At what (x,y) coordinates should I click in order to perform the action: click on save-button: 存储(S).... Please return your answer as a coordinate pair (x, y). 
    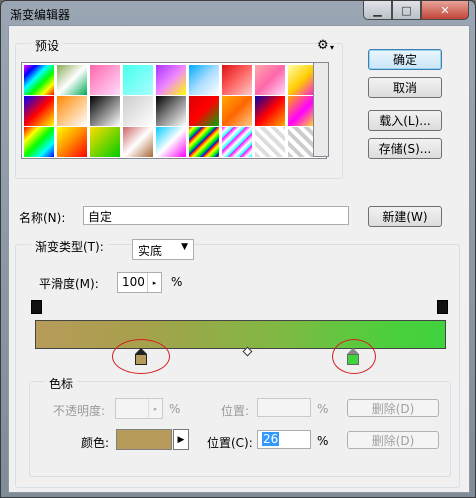
    Looking at the image, I should click on (405, 148).